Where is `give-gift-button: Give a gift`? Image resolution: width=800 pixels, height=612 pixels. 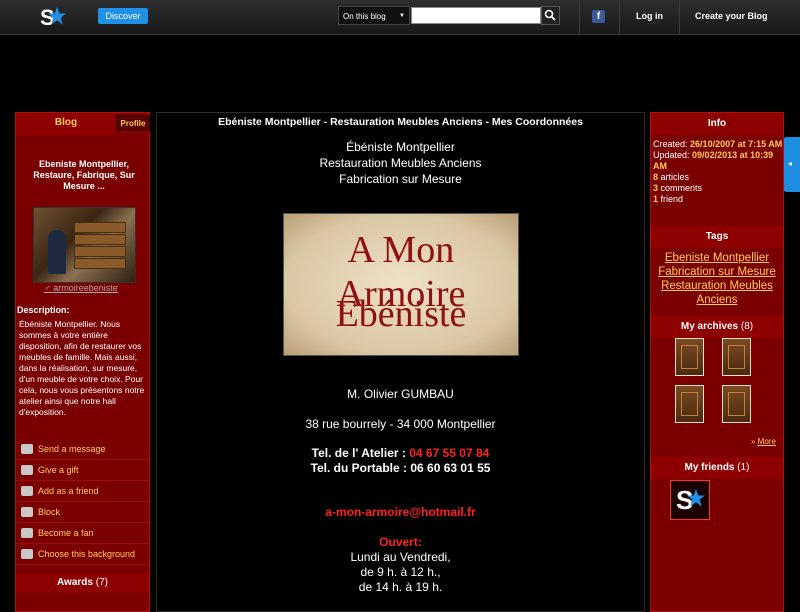
give-gift-button: Give a gift is located at coordinates (82, 470).